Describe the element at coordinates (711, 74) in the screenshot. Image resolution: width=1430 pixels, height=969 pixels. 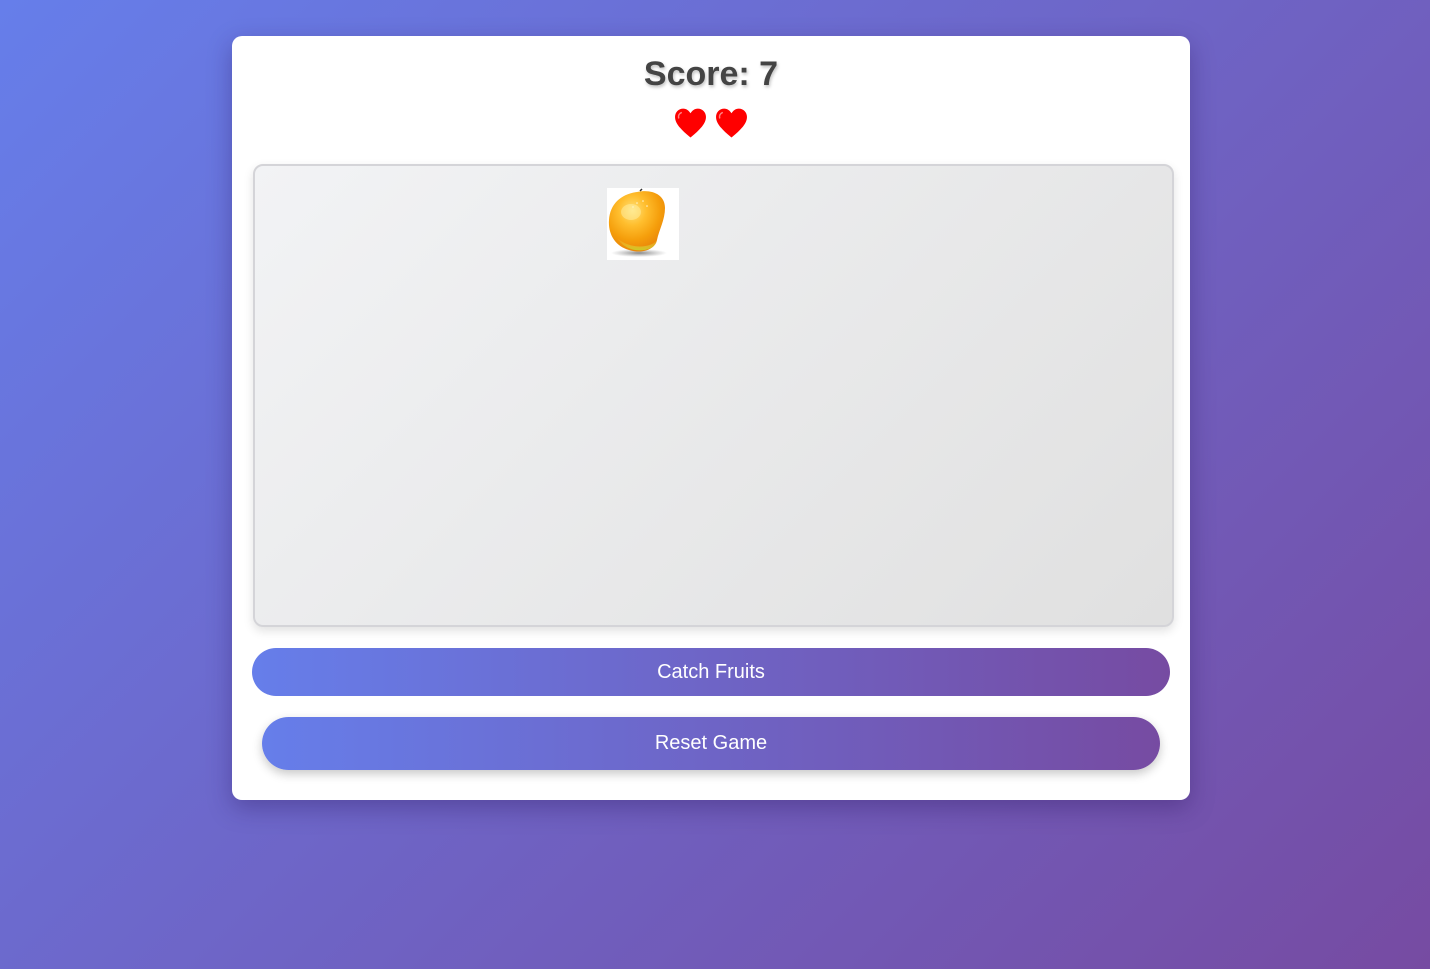
I see `score-display: Score: 7` at that location.